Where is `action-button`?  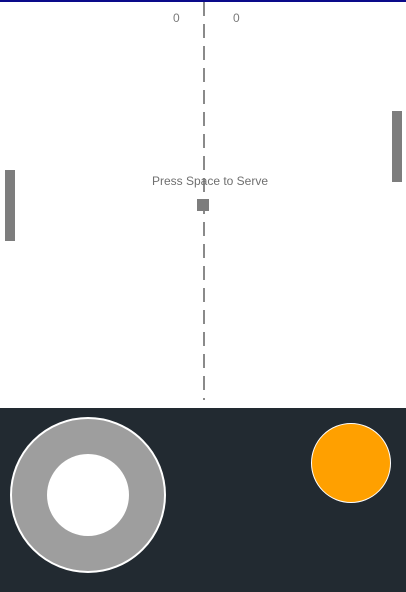
action-button is located at coordinates (351, 463).